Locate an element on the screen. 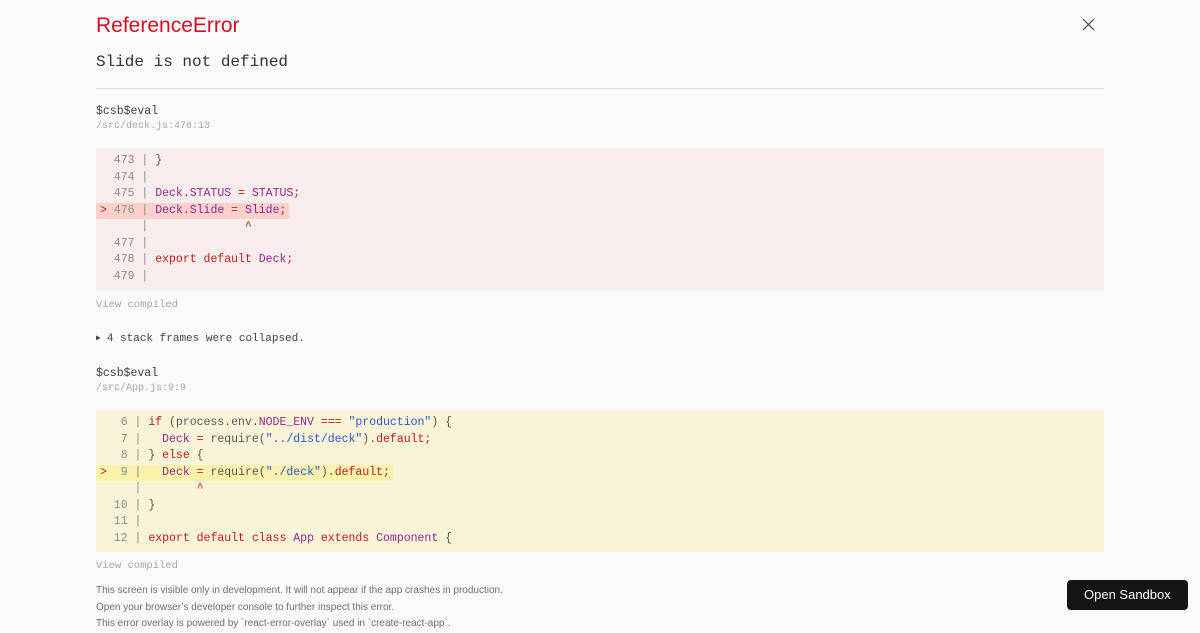 The height and width of the screenshot is (633, 1200). close-button is located at coordinates (1088, 24).